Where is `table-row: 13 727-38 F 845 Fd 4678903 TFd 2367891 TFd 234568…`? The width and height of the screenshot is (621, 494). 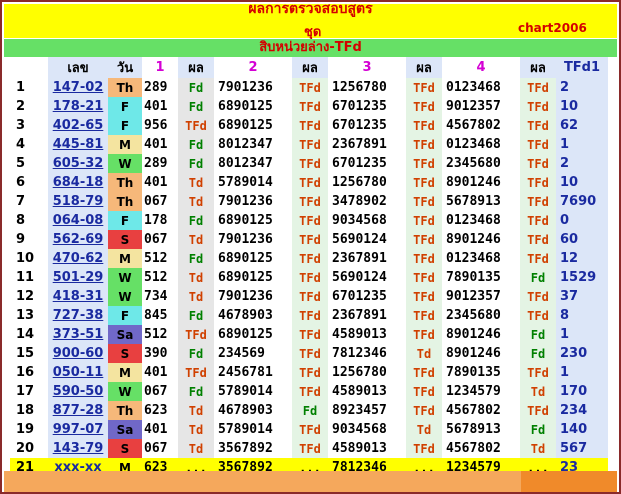
table-row: 13 727-38 F 845 Fd 4678903 TFd 2367891 TFd 234568… is located at coordinates (309, 315).